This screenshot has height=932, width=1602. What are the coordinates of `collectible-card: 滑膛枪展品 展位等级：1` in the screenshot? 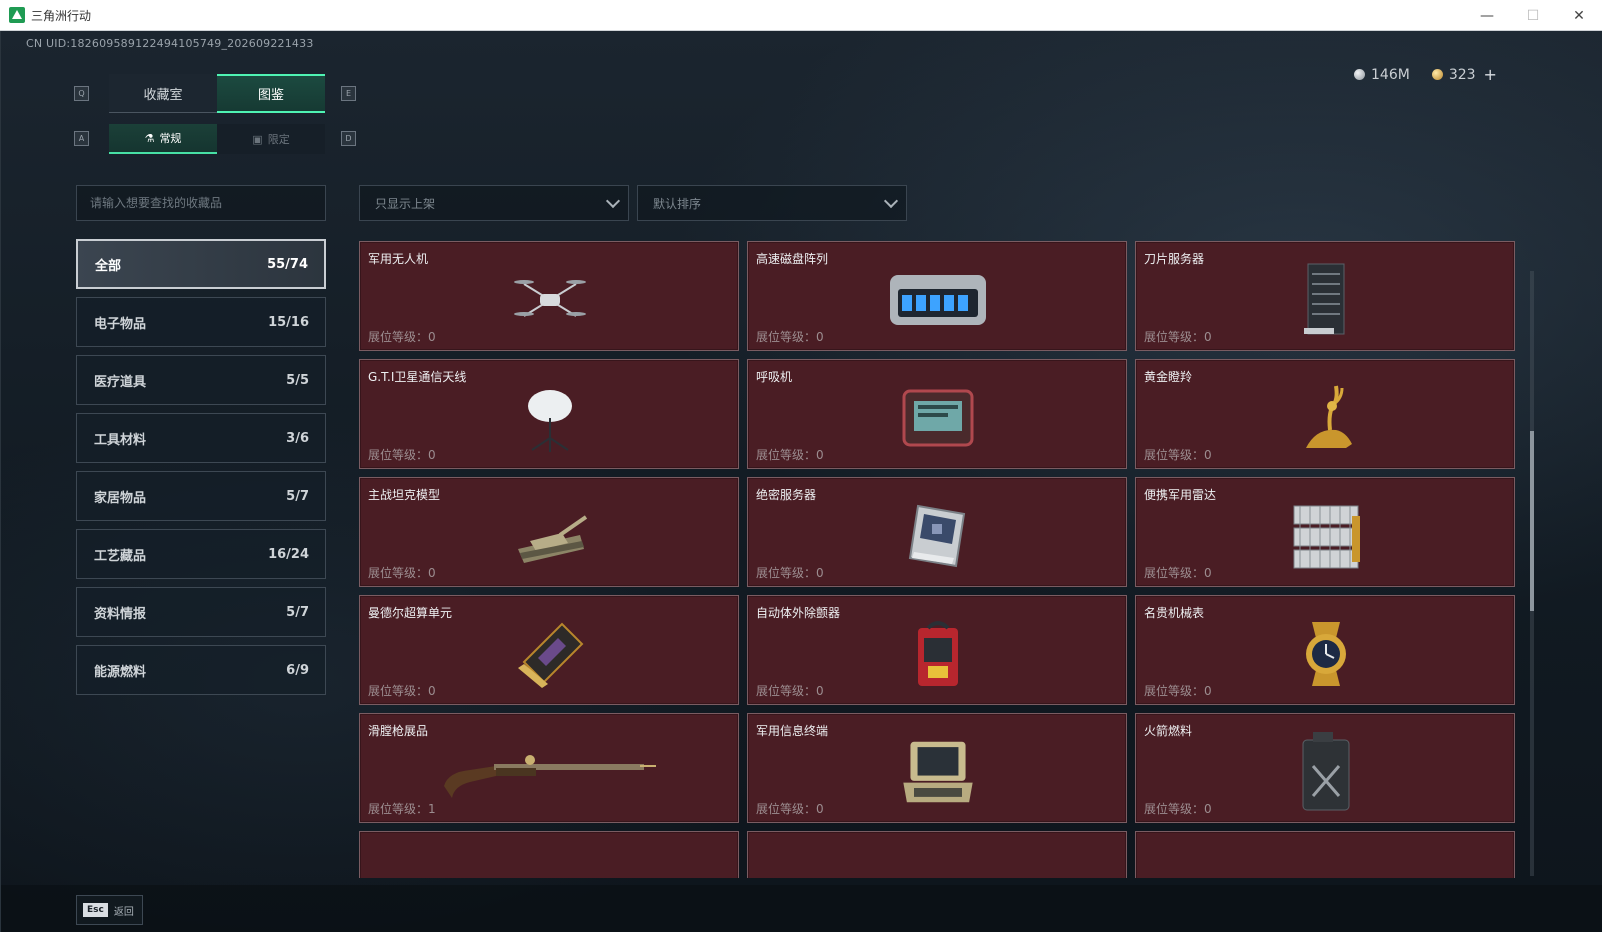 It's located at (549, 768).